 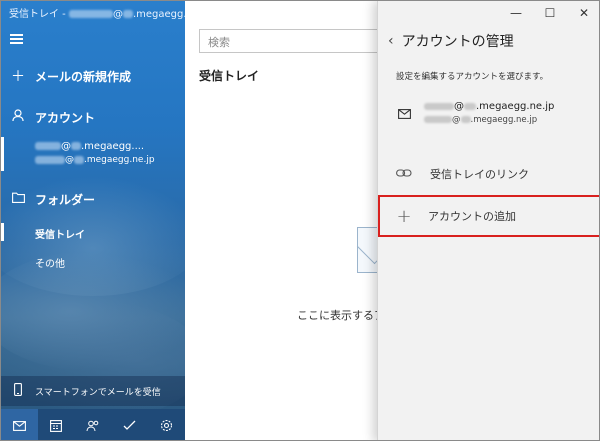 I want to click on account-item: @ .megaegg.... @ .megaegg.ne.jp, so click(x=93, y=155).